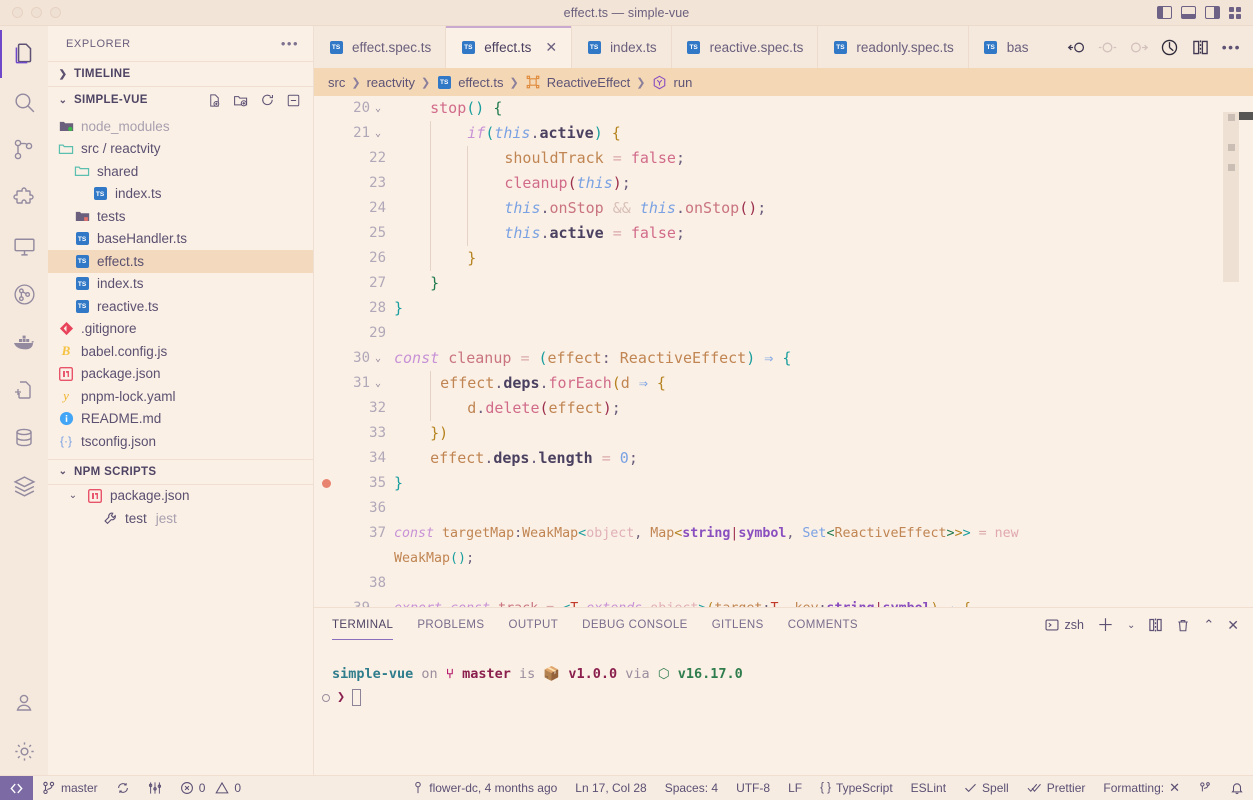 Image resolution: width=1253 pixels, height=800 pixels. Describe the element at coordinates (1183, 625) in the screenshot. I see `kill-terminal-icon` at that location.